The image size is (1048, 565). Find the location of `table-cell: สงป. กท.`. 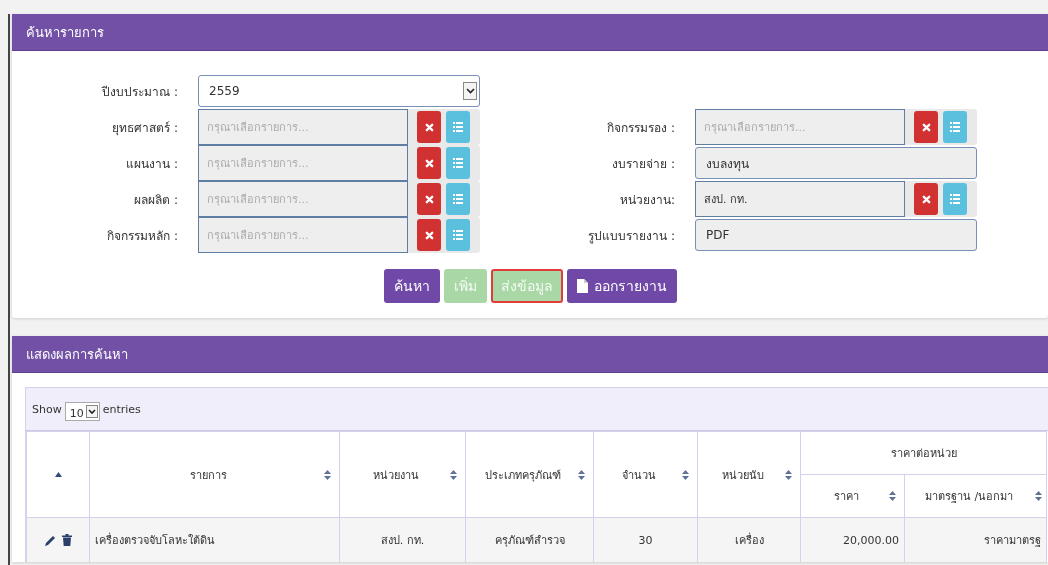

table-cell: สงป. กท. is located at coordinates (402, 539).